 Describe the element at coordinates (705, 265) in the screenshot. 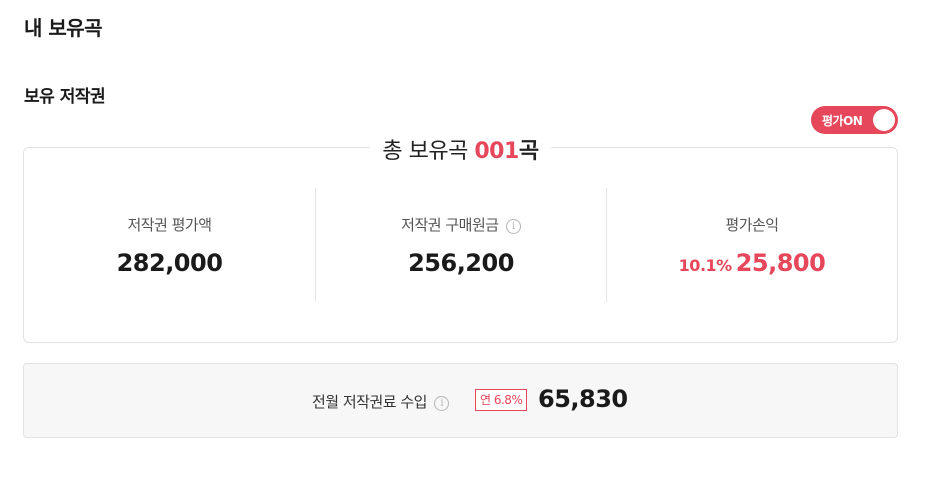

I see `profit-rate: 10.1%` at that location.